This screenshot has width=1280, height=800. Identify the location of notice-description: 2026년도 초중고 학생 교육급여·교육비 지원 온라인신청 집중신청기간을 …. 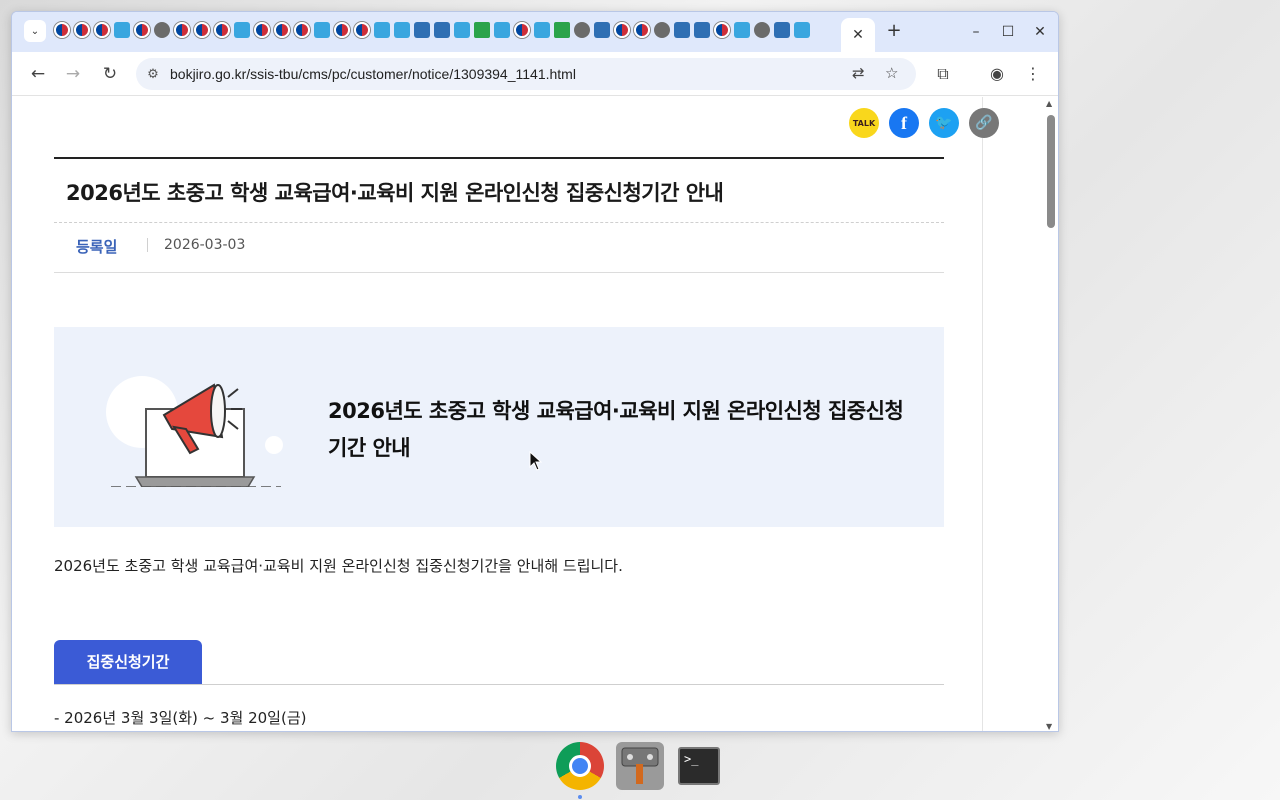
(338, 566).